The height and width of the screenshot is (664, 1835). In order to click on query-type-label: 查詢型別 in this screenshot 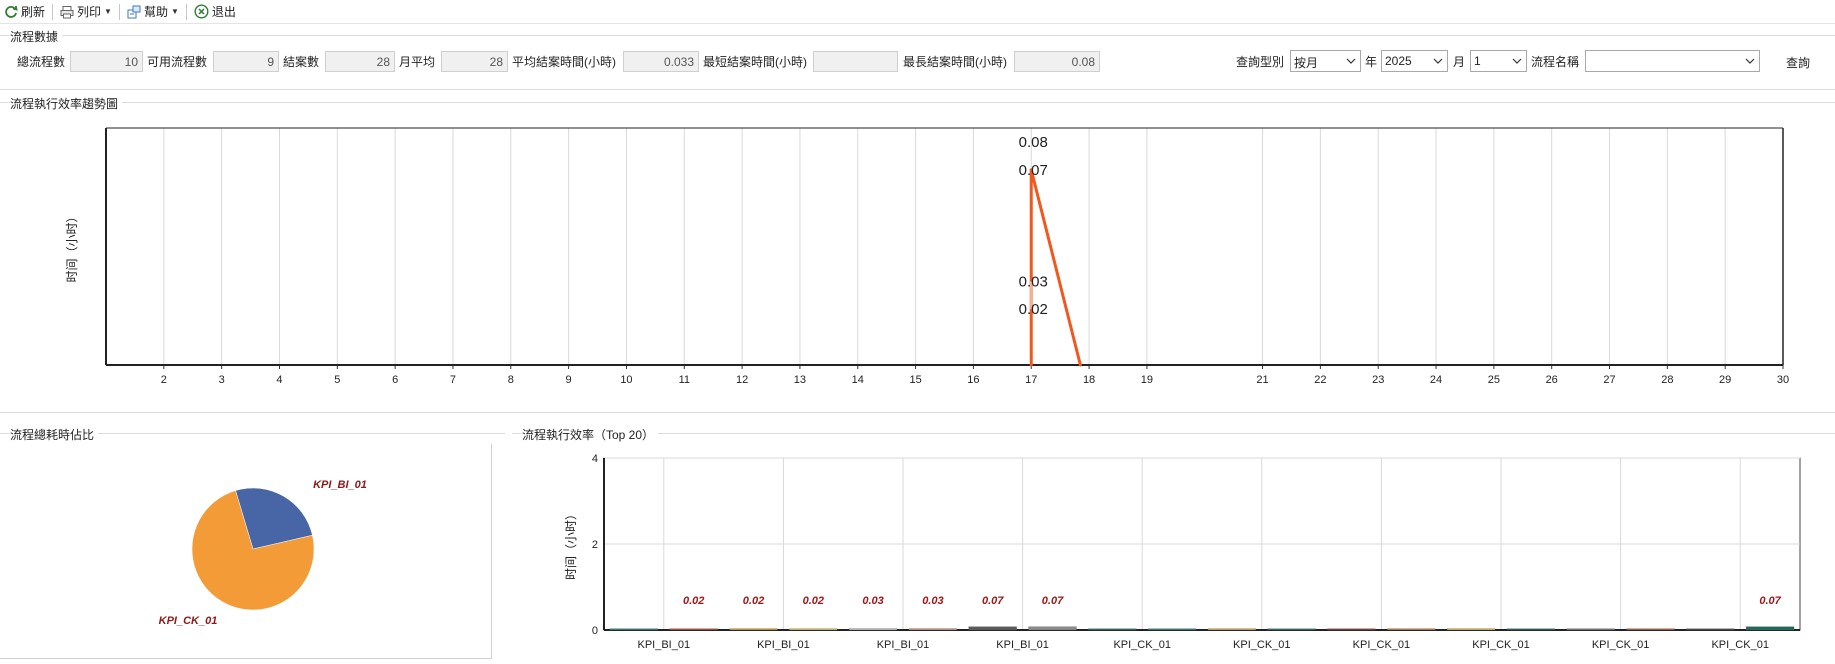, I will do `click(1260, 62)`.